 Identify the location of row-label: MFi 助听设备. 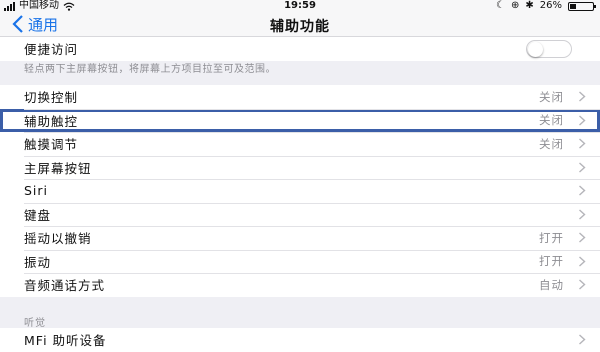
(65, 341).